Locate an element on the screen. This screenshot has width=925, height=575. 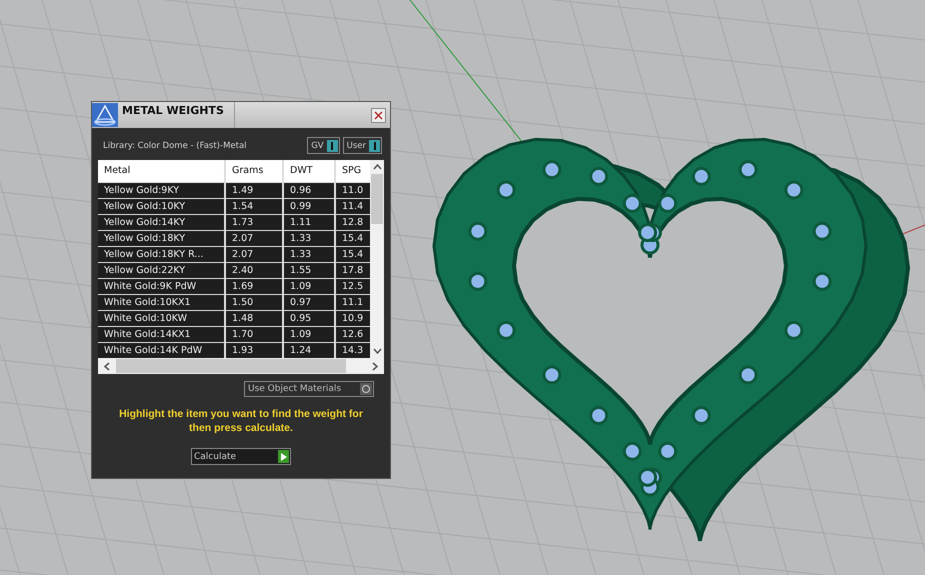
table-row: Yellow Gold:18KY R... 2.07 1.33 15.4 is located at coordinates (234, 254).